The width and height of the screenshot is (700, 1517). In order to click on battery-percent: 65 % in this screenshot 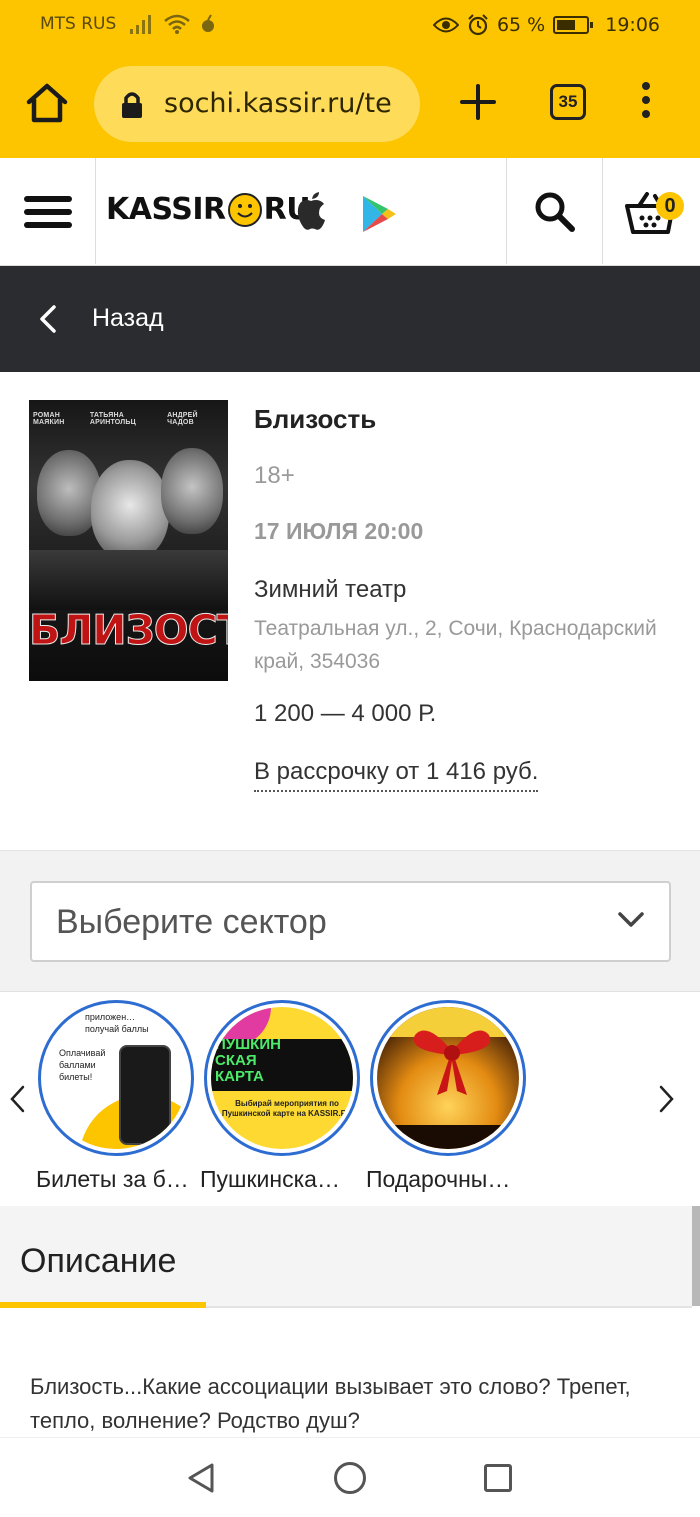, I will do `click(521, 25)`.